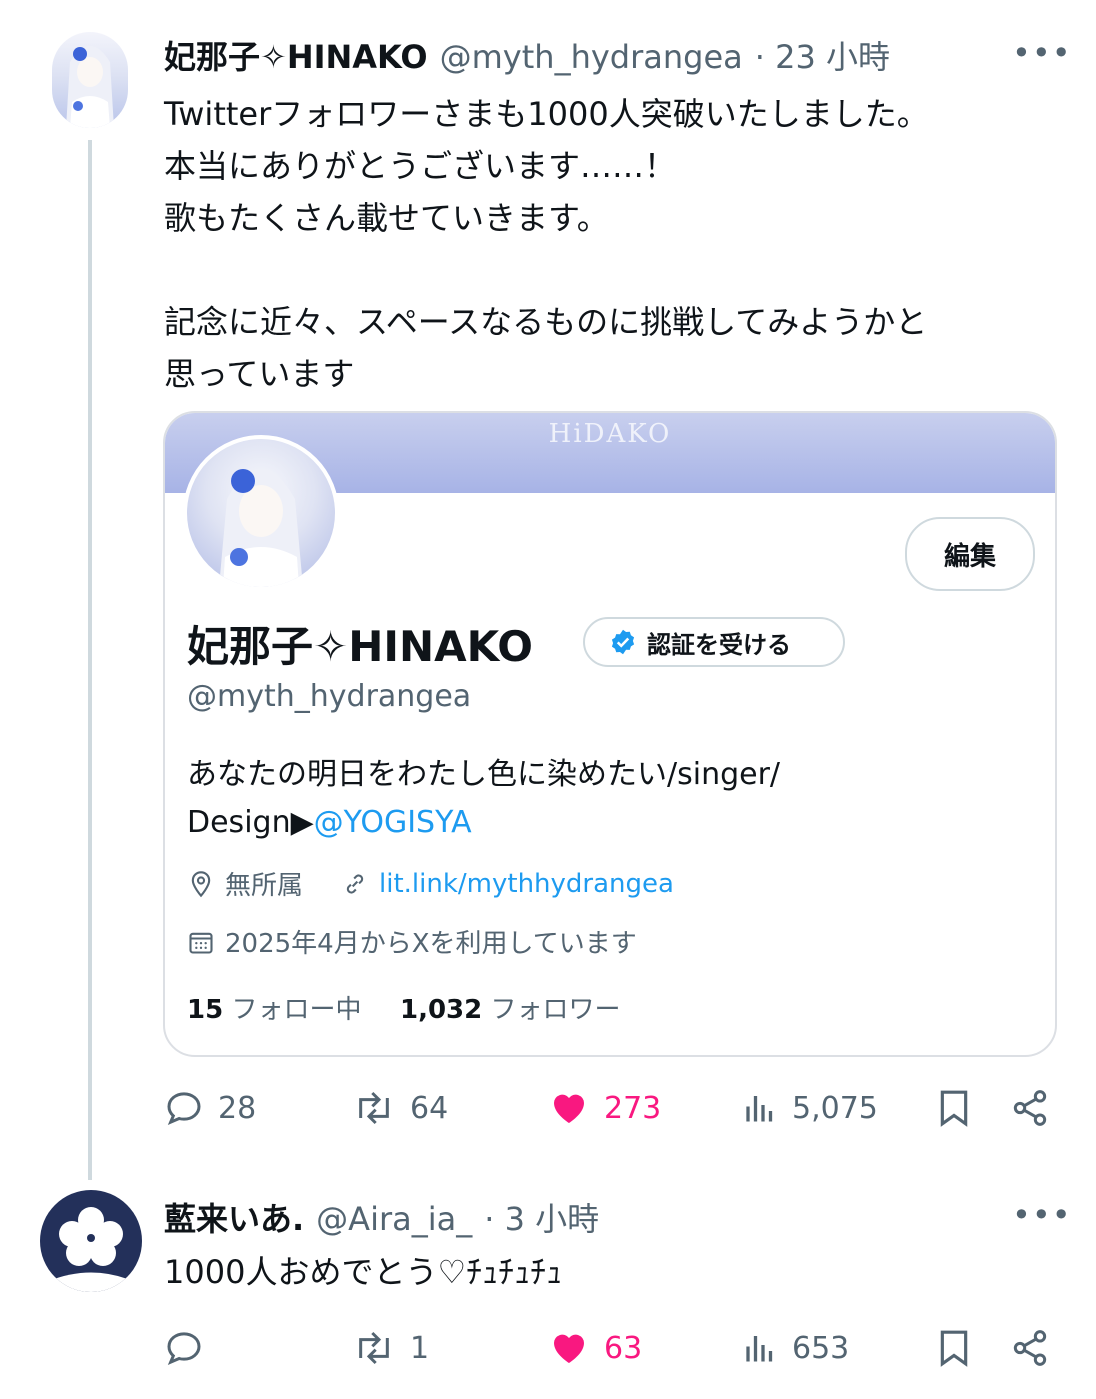  What do you see at coordinates (90, 80) in the screenshot?
I see `author-avatar` at bounding box center [90, 80].